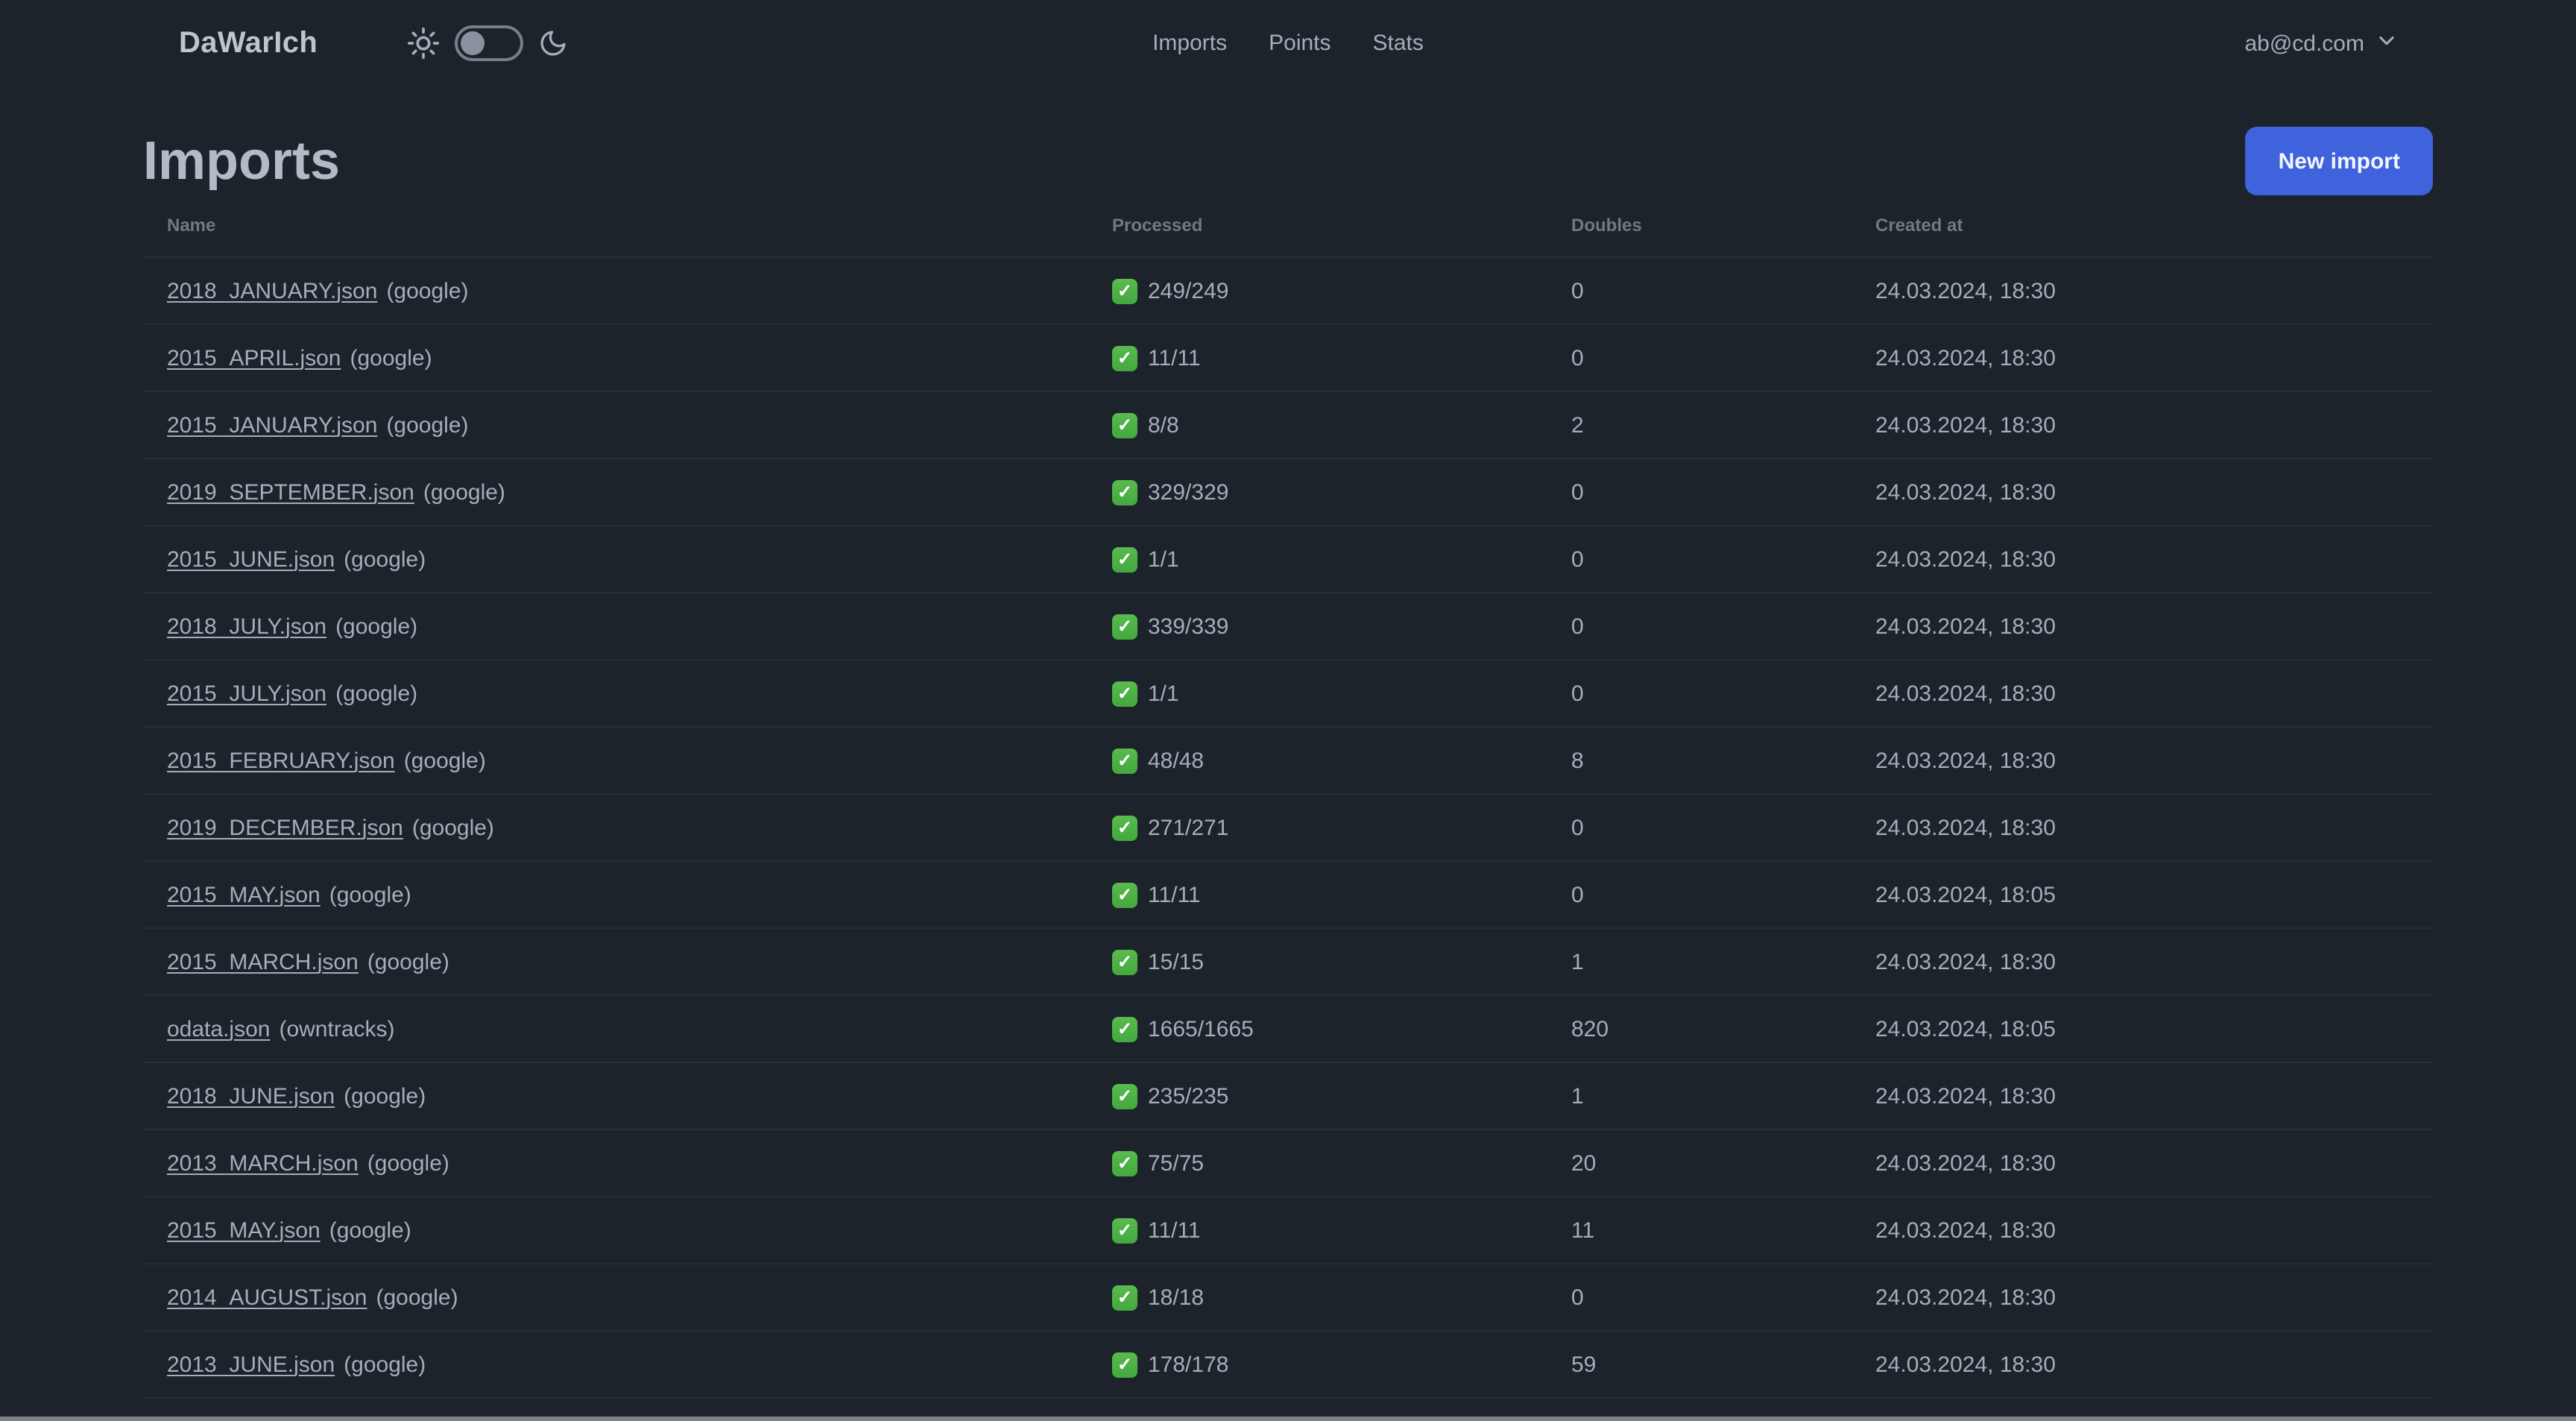  Describe the element at coordinates (247, 693) in the screenshot. I see `import-file-link: 2015_JULY.json` at that location.